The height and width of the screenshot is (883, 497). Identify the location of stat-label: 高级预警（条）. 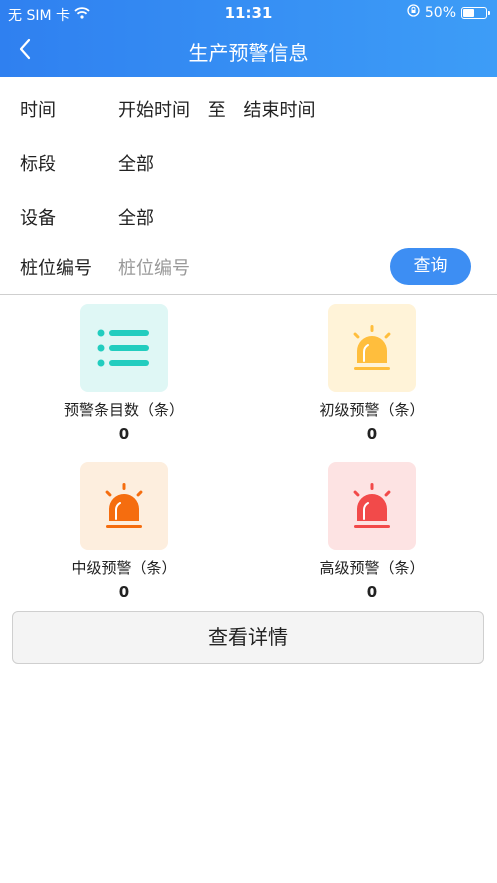
(372, 568).